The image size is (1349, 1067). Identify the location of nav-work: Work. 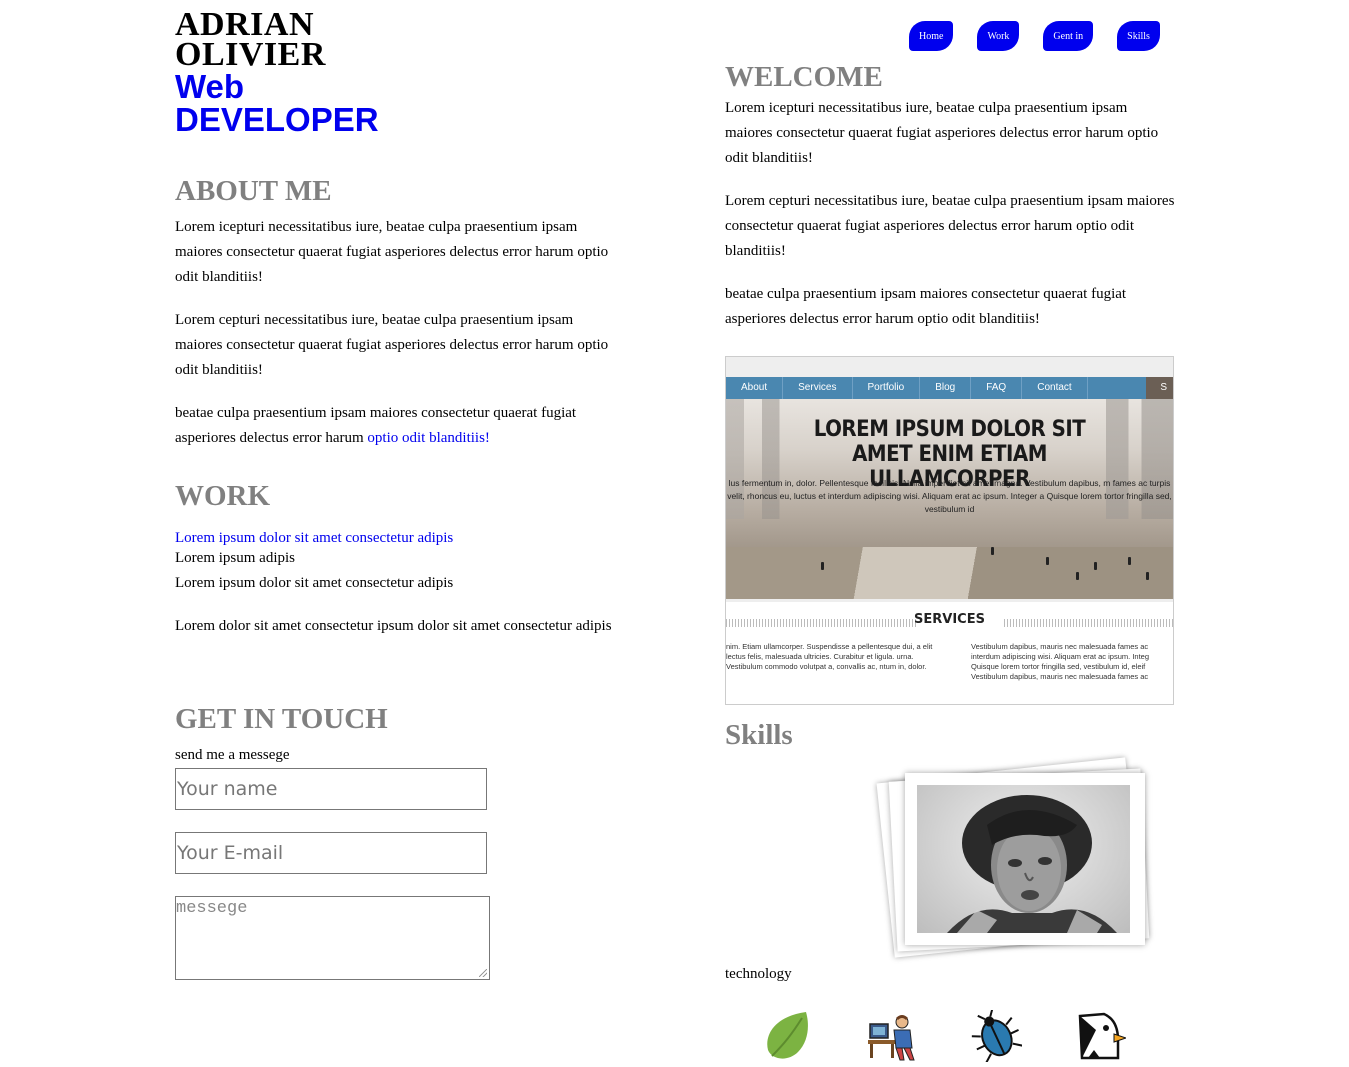
(998, 36).